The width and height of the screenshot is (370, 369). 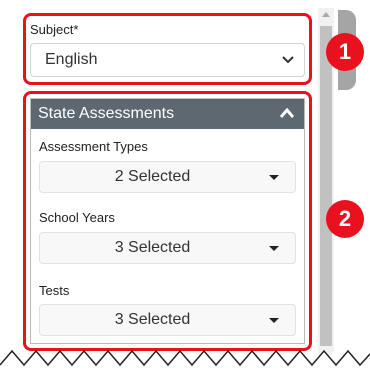 What do you see at coordinates (345, 52) in the screenshot?
I see `callout-badge-1: 1` at bounding box center [345, 52].